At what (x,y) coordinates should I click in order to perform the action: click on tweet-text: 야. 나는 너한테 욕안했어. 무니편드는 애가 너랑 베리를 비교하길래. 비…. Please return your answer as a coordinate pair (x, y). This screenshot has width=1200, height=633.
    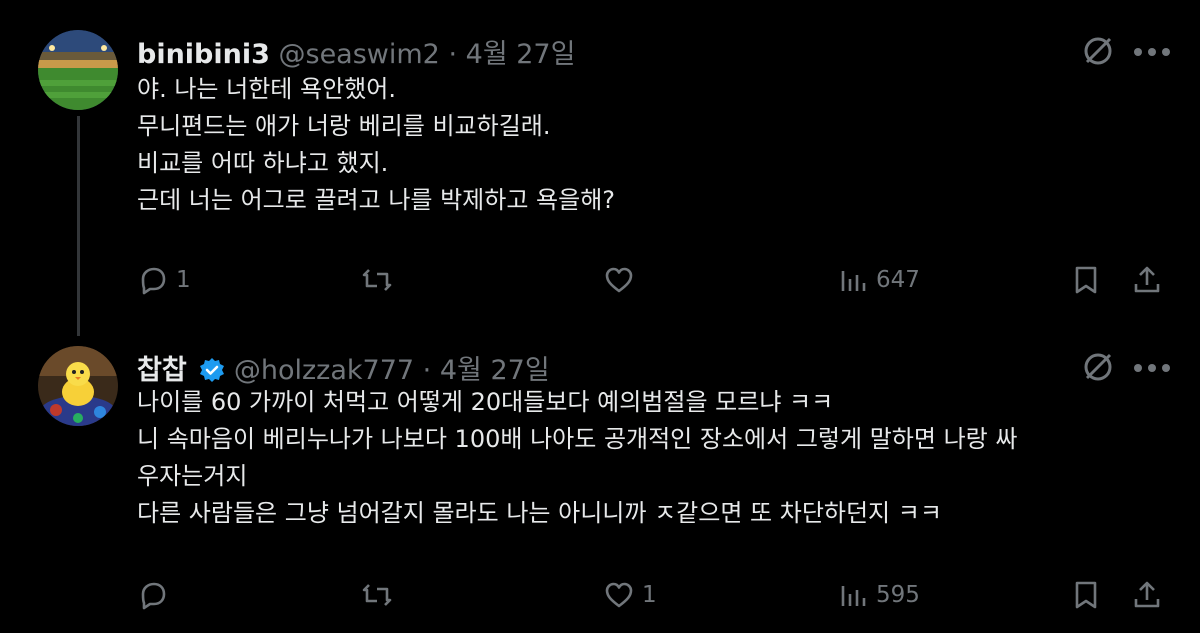
    Looking at the image, I should click on (376, 144).